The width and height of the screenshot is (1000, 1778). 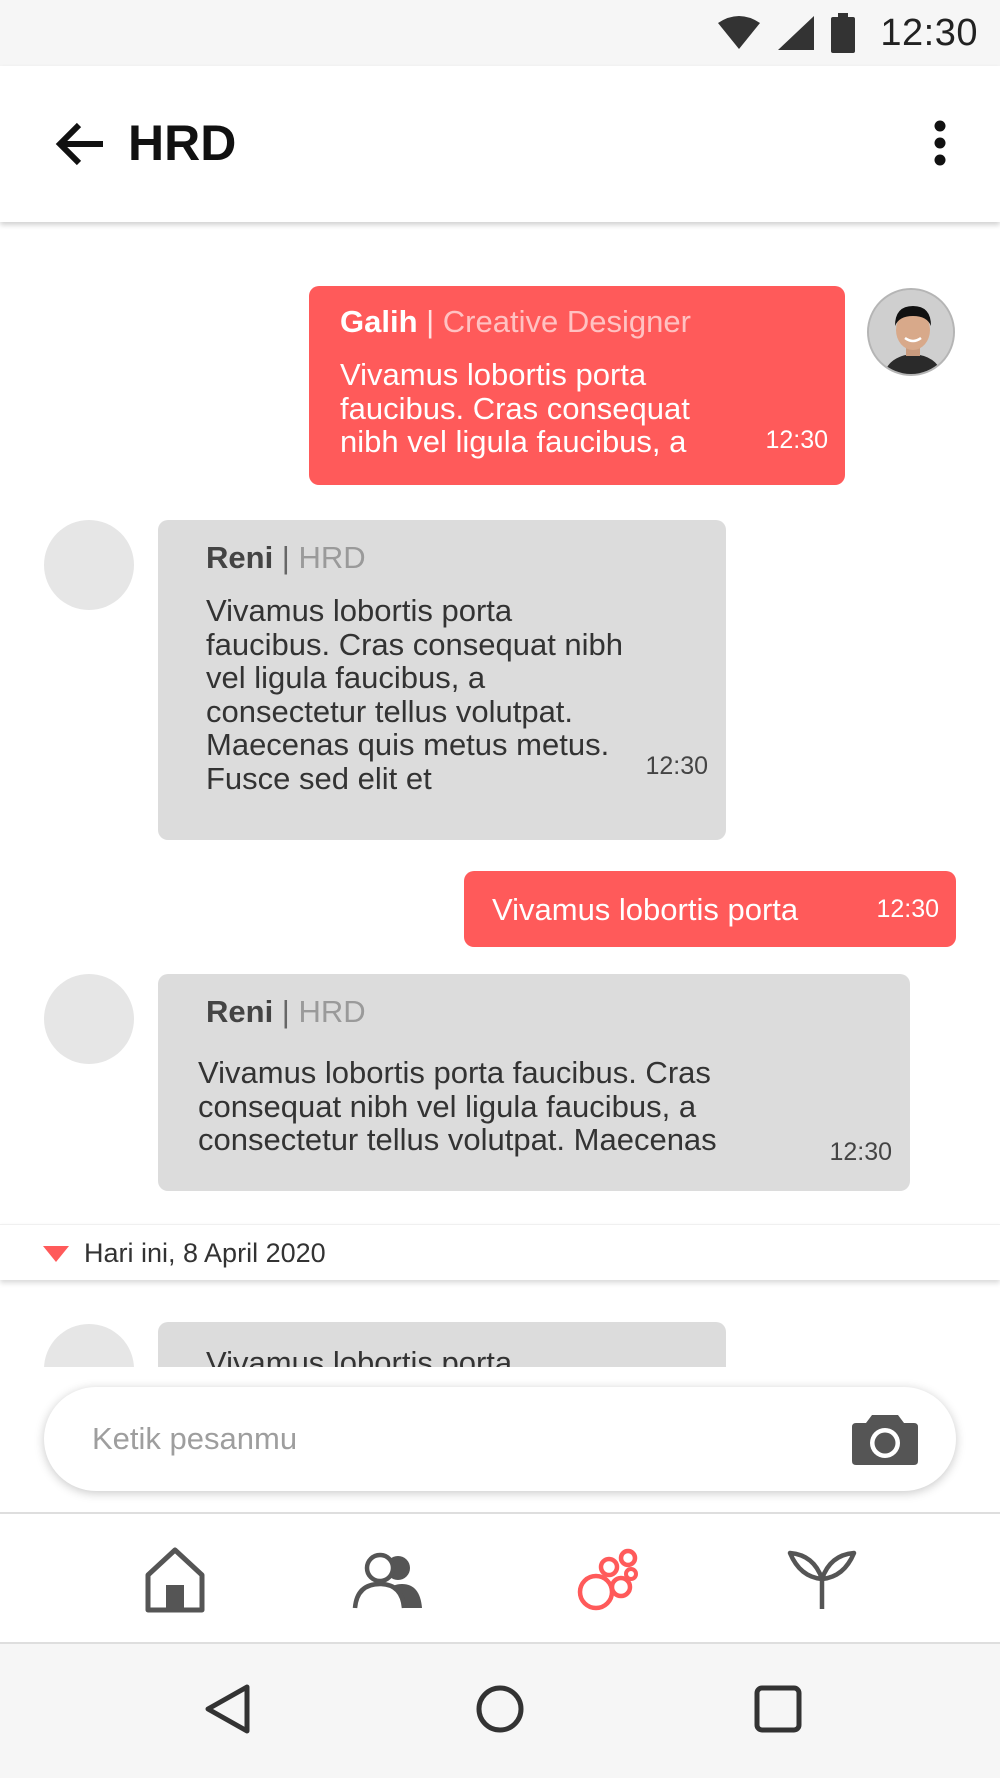 What do you see at coordinates (929, 32) in the screenshot?
I see `status-time: 12:30` at bounding box center [929, 32].